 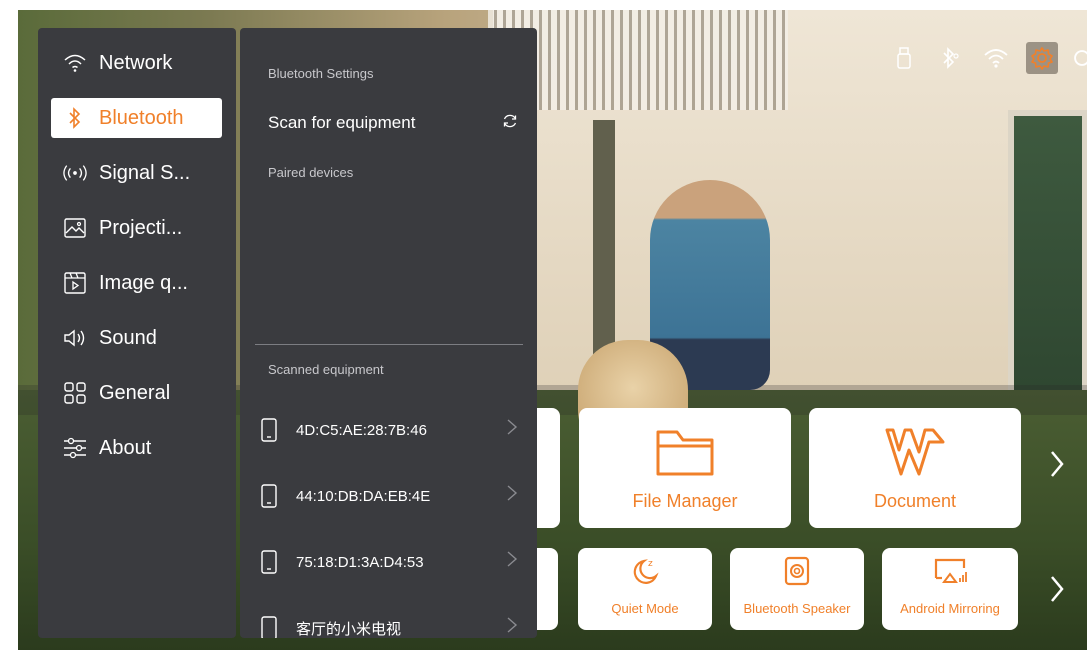 I want to click on tv-icon, so click(x=269, y=626).